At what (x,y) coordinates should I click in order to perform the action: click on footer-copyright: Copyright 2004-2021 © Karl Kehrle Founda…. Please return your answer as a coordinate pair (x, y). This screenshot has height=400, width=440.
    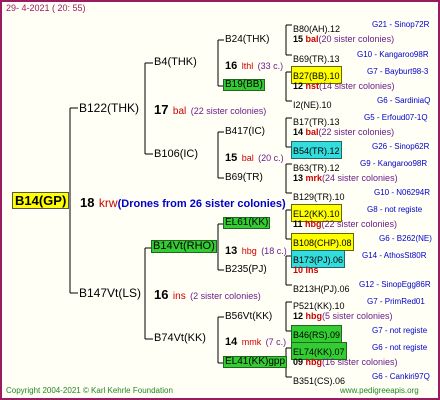
    Looking at the image, I should click on (89, 390).